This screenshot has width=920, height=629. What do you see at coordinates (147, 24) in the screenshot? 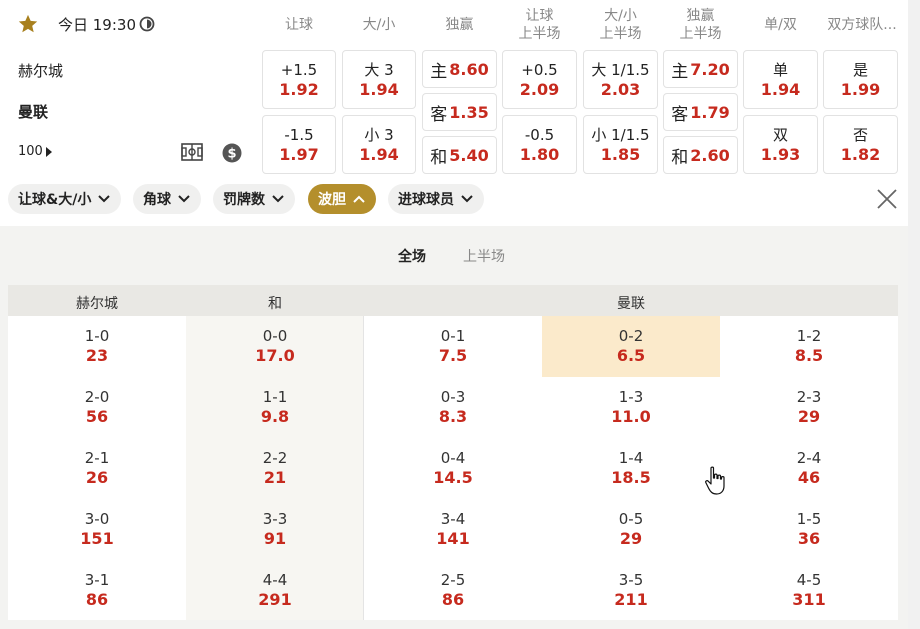
I see `live-indicator-icon` at bounding box center [147, 24].